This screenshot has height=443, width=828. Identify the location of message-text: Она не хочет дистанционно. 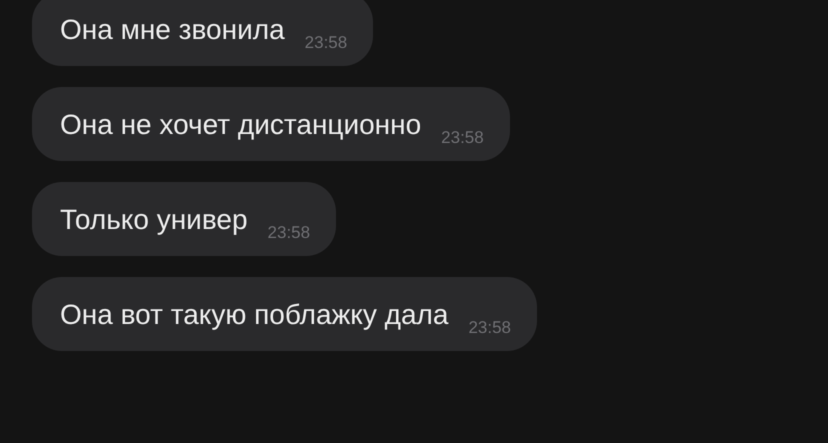
(241, 125).